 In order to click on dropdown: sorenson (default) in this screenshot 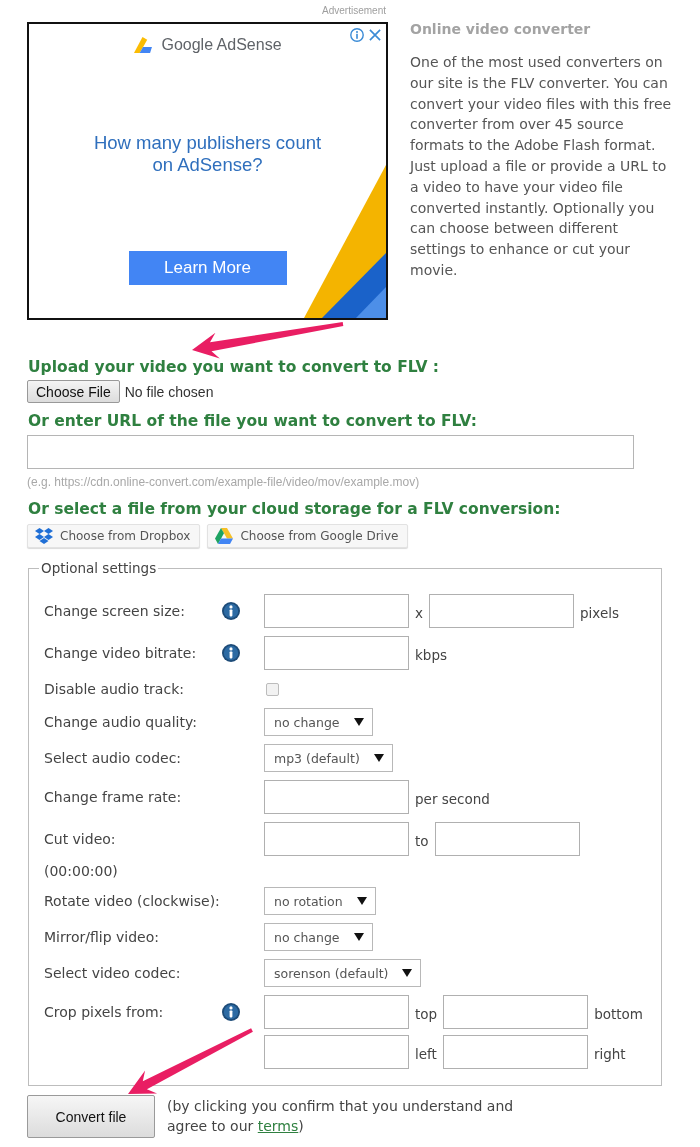, I will do `click(343, 973)`.